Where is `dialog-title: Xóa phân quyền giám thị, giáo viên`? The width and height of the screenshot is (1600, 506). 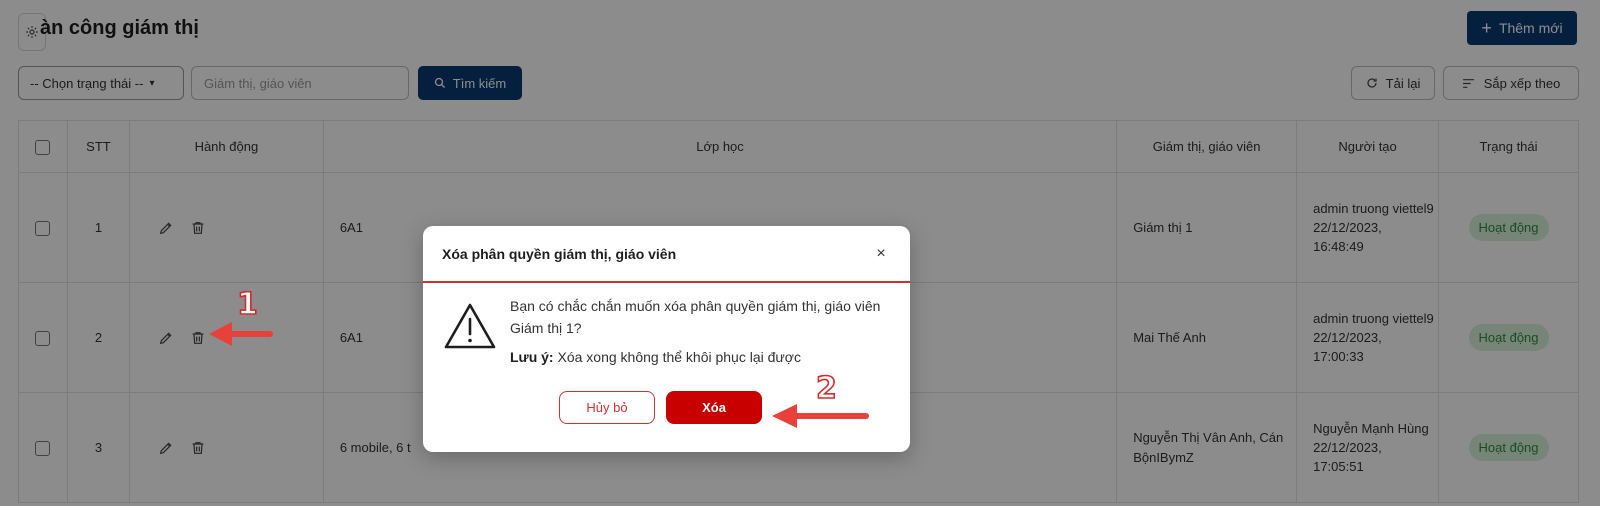 dialog-title: Xóa phân quyền giám thị, giáo viên is located at coordinates (559, 253).